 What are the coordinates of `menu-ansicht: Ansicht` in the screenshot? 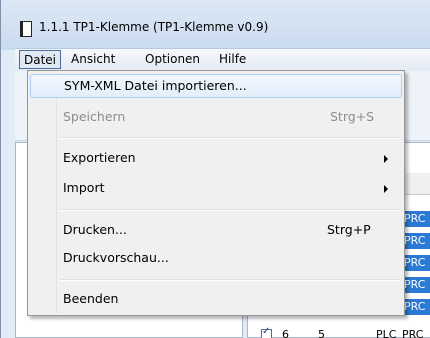 It's located at (93, 59).